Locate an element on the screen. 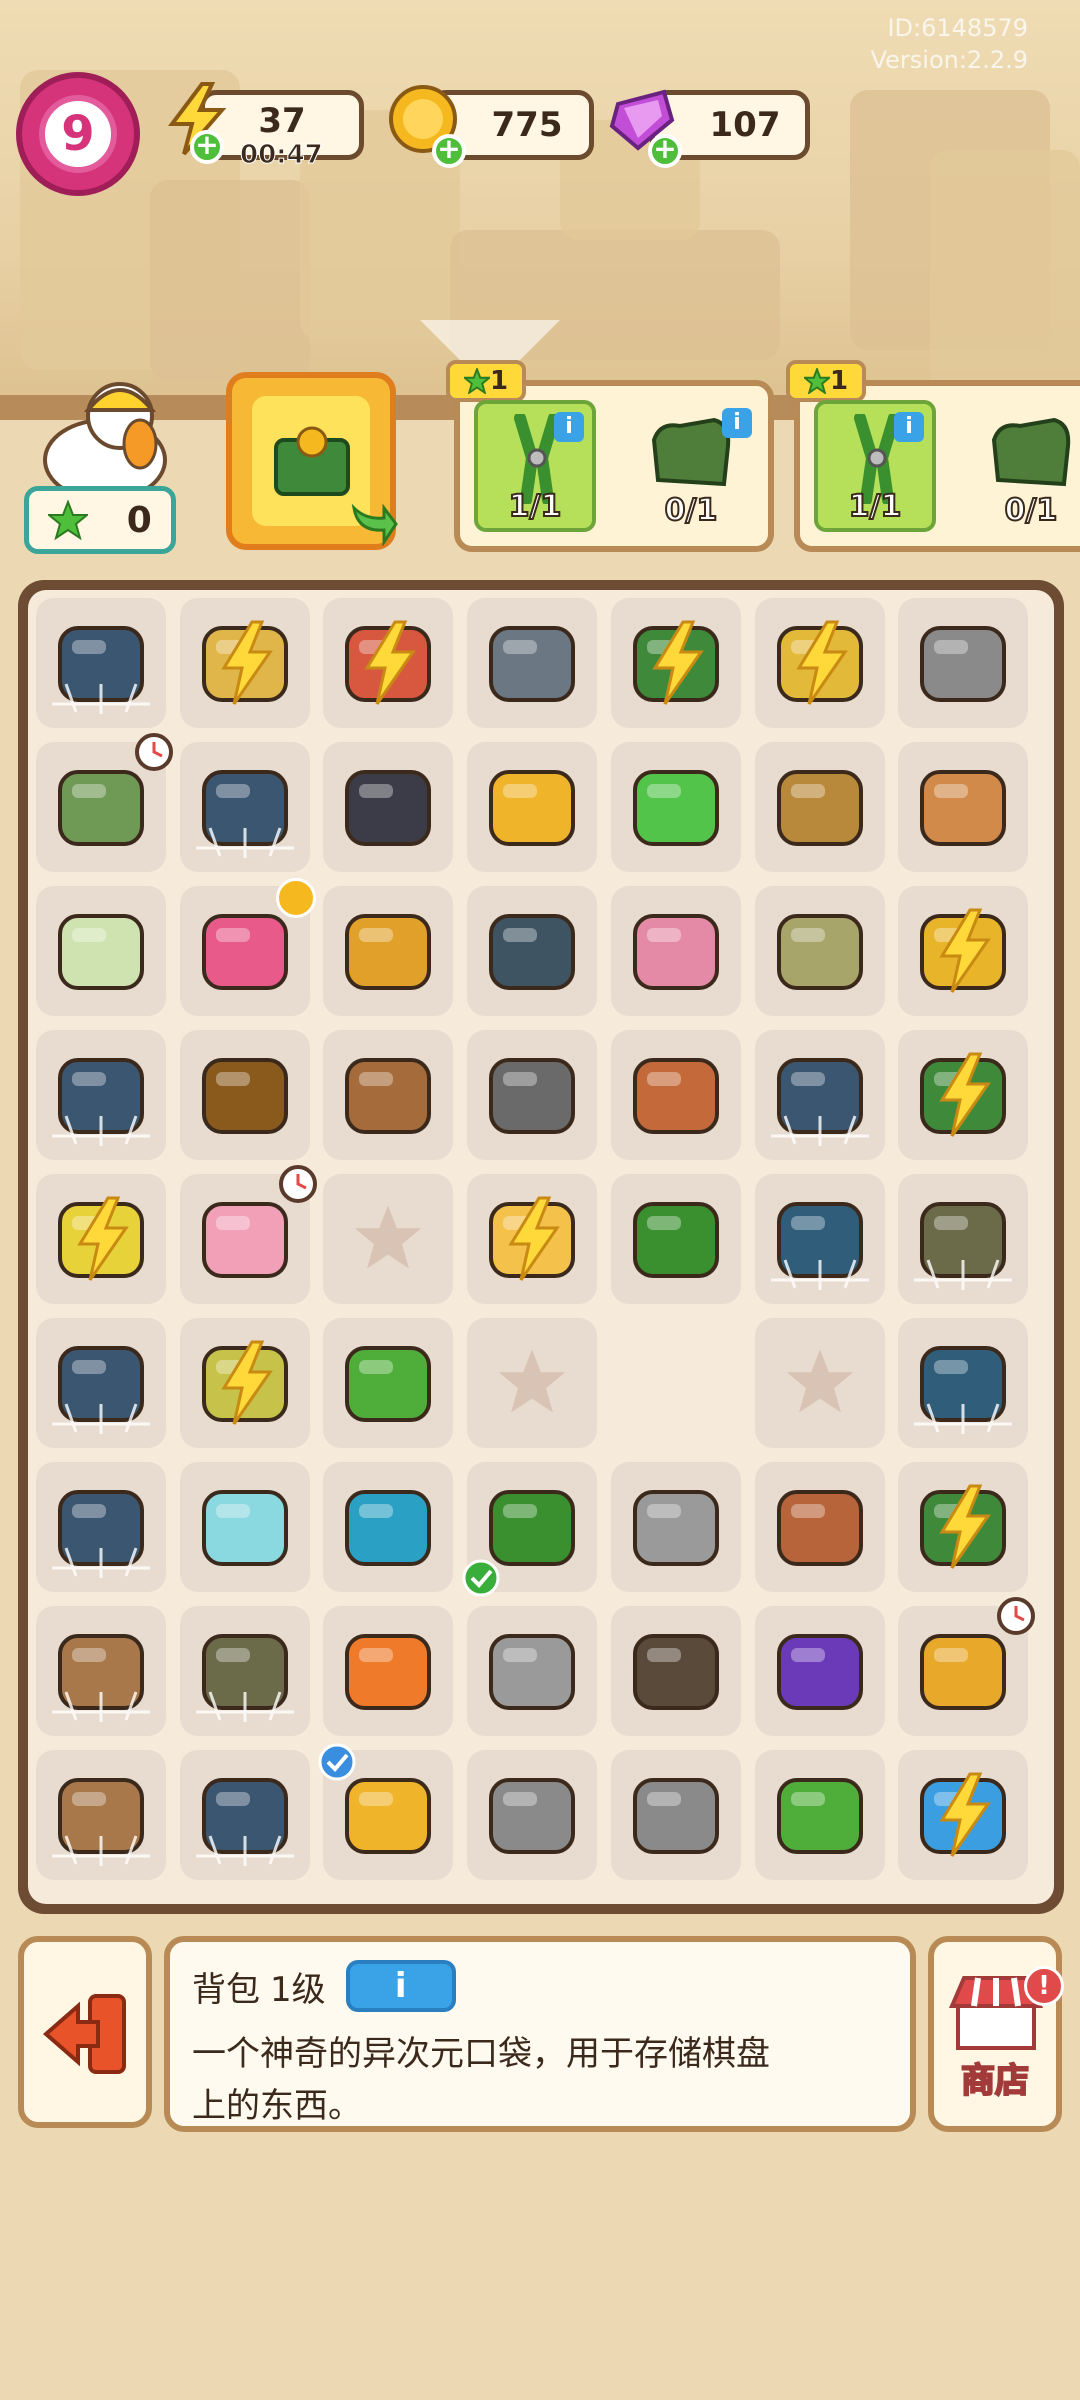 The height and width of the screenshot is (2400, 1080). board-cell-caster-wheel is located at coordinates (532, 1095).